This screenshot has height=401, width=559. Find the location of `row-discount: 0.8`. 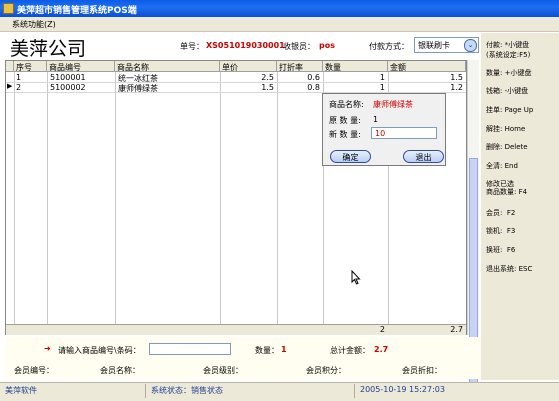

row-discount: 0.8 is located at coordinates (313, 87).